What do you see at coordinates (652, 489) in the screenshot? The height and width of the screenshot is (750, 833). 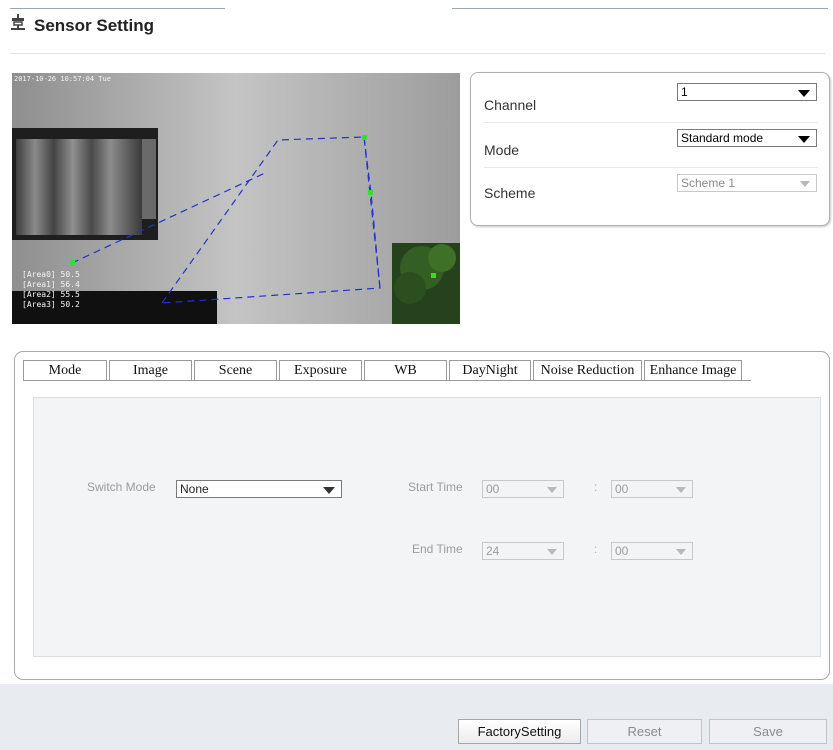 I see `start-minute-select: 00` at bounding box center [652, 489].